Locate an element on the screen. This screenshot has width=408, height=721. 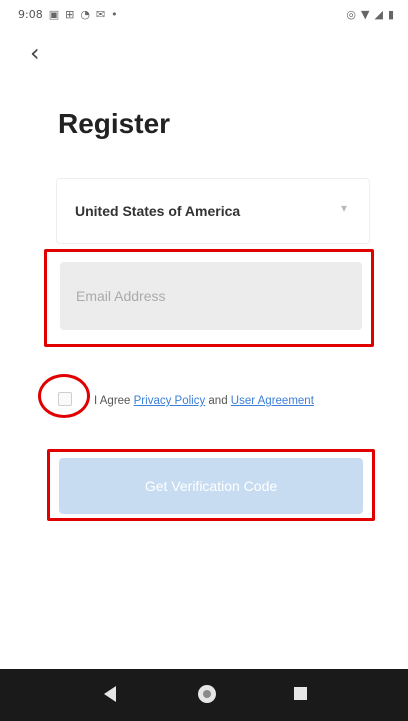
agree-checkbox is located at coordinates (65, 399).